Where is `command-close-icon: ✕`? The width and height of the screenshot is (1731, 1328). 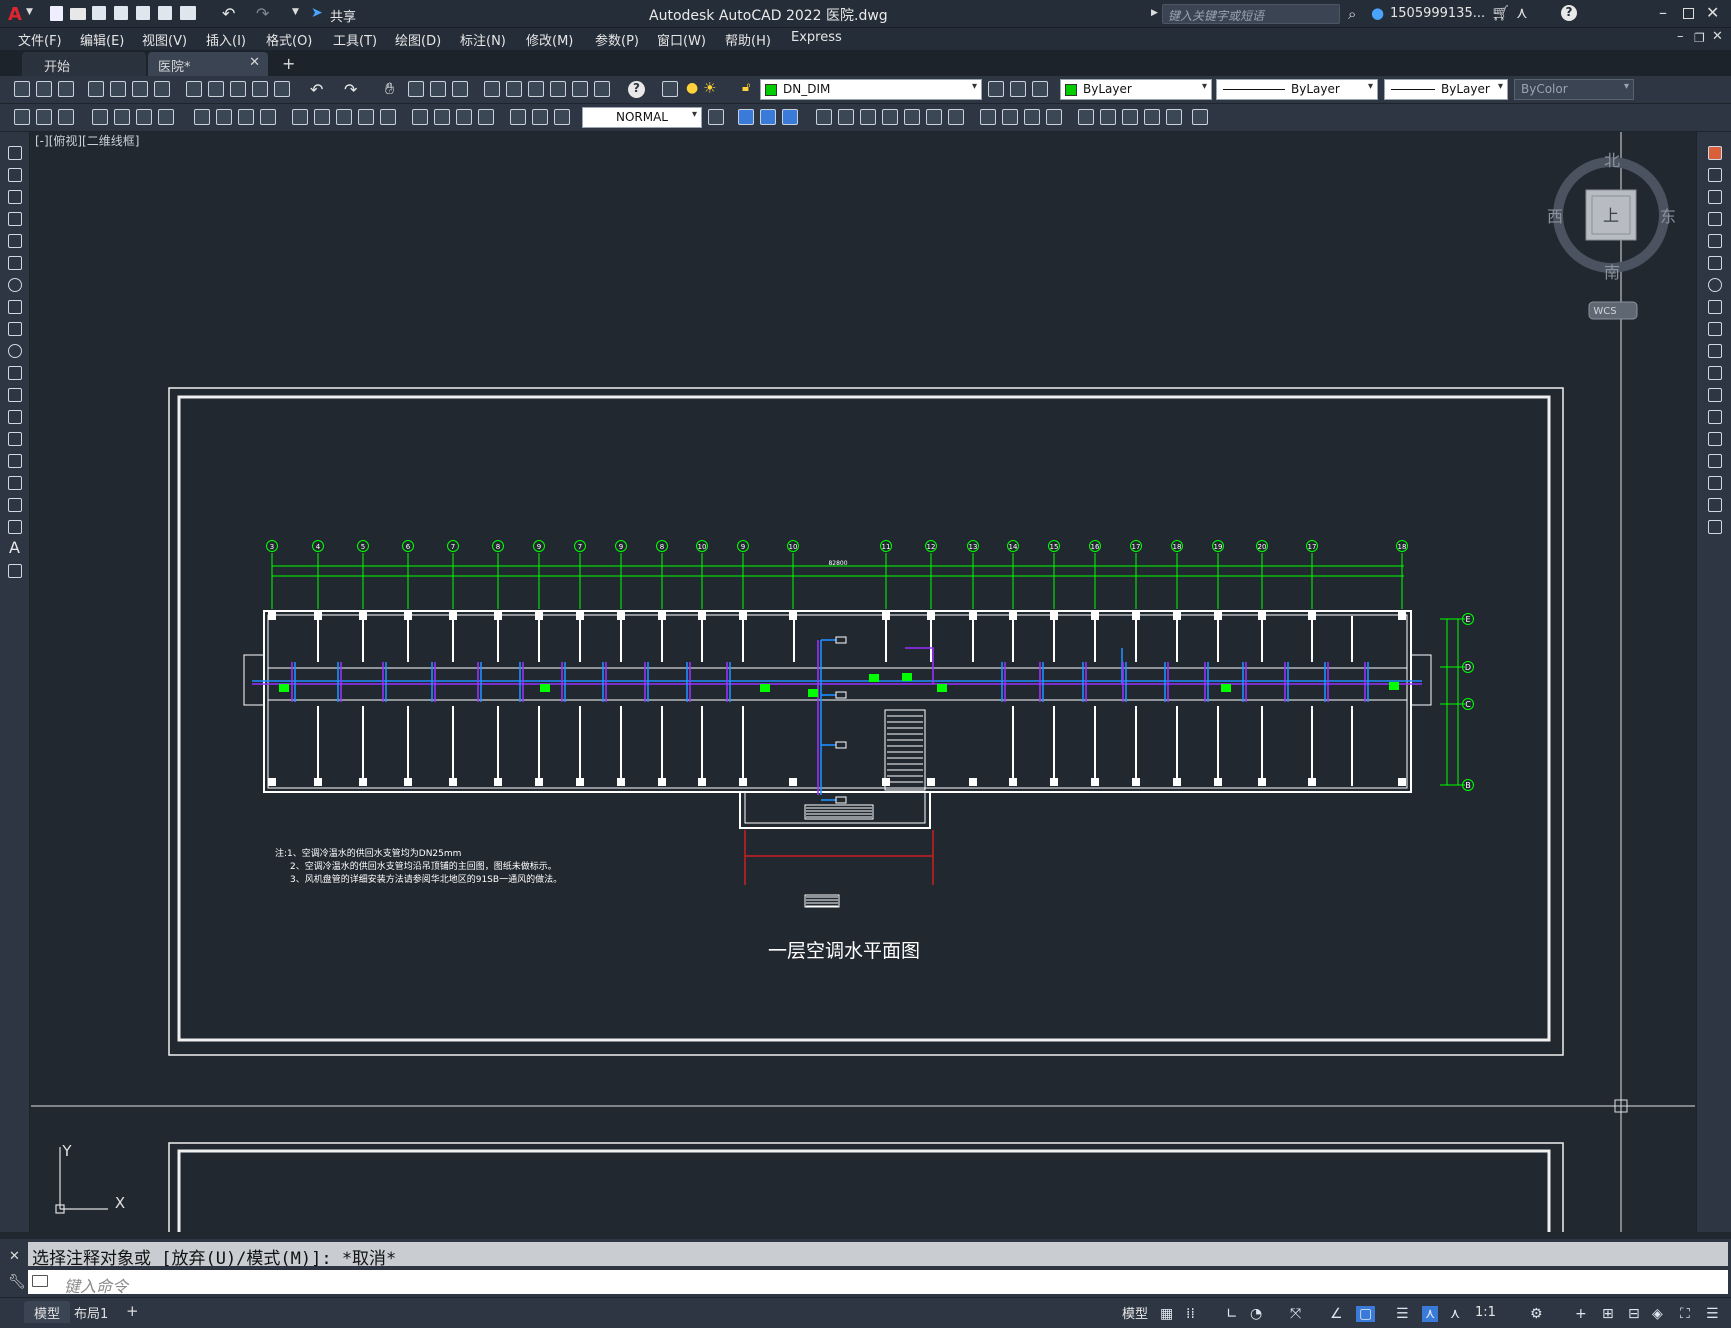
command-close-icon: ✕ is located at coordinates (14, 1256).